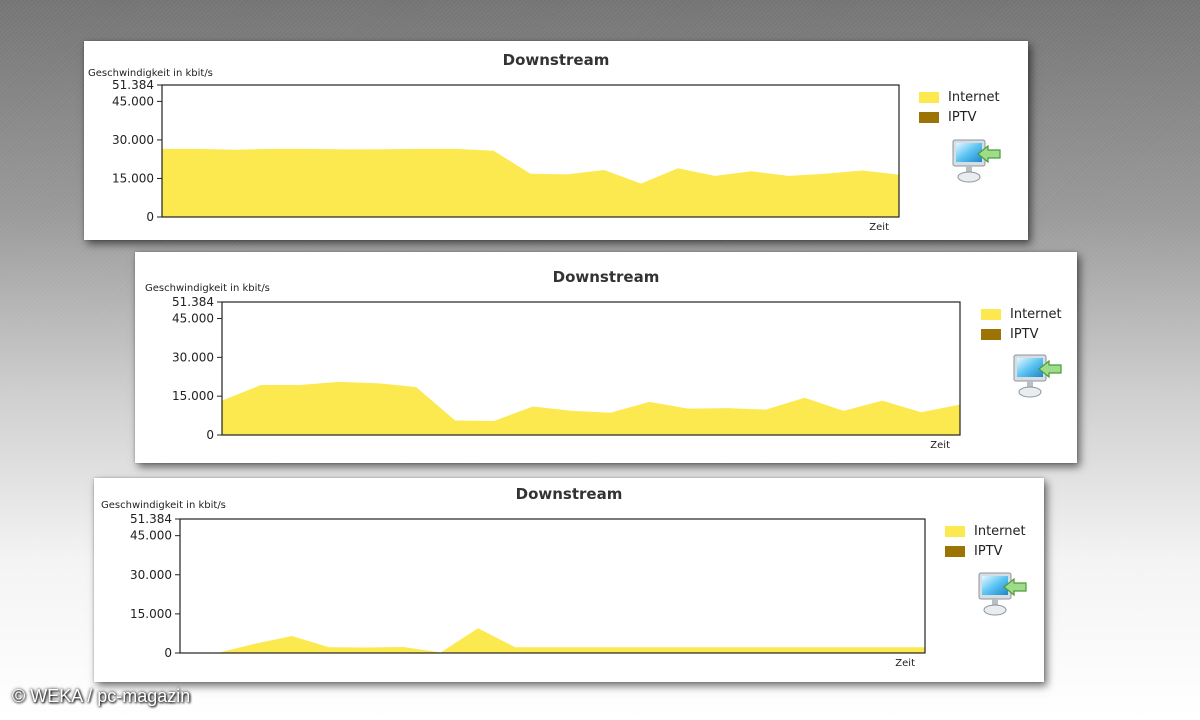  Describe the element at coordinates (101, 696) in the screenshot. I see `copyright-watermark: © WEKA / pc-magazin` at that location.